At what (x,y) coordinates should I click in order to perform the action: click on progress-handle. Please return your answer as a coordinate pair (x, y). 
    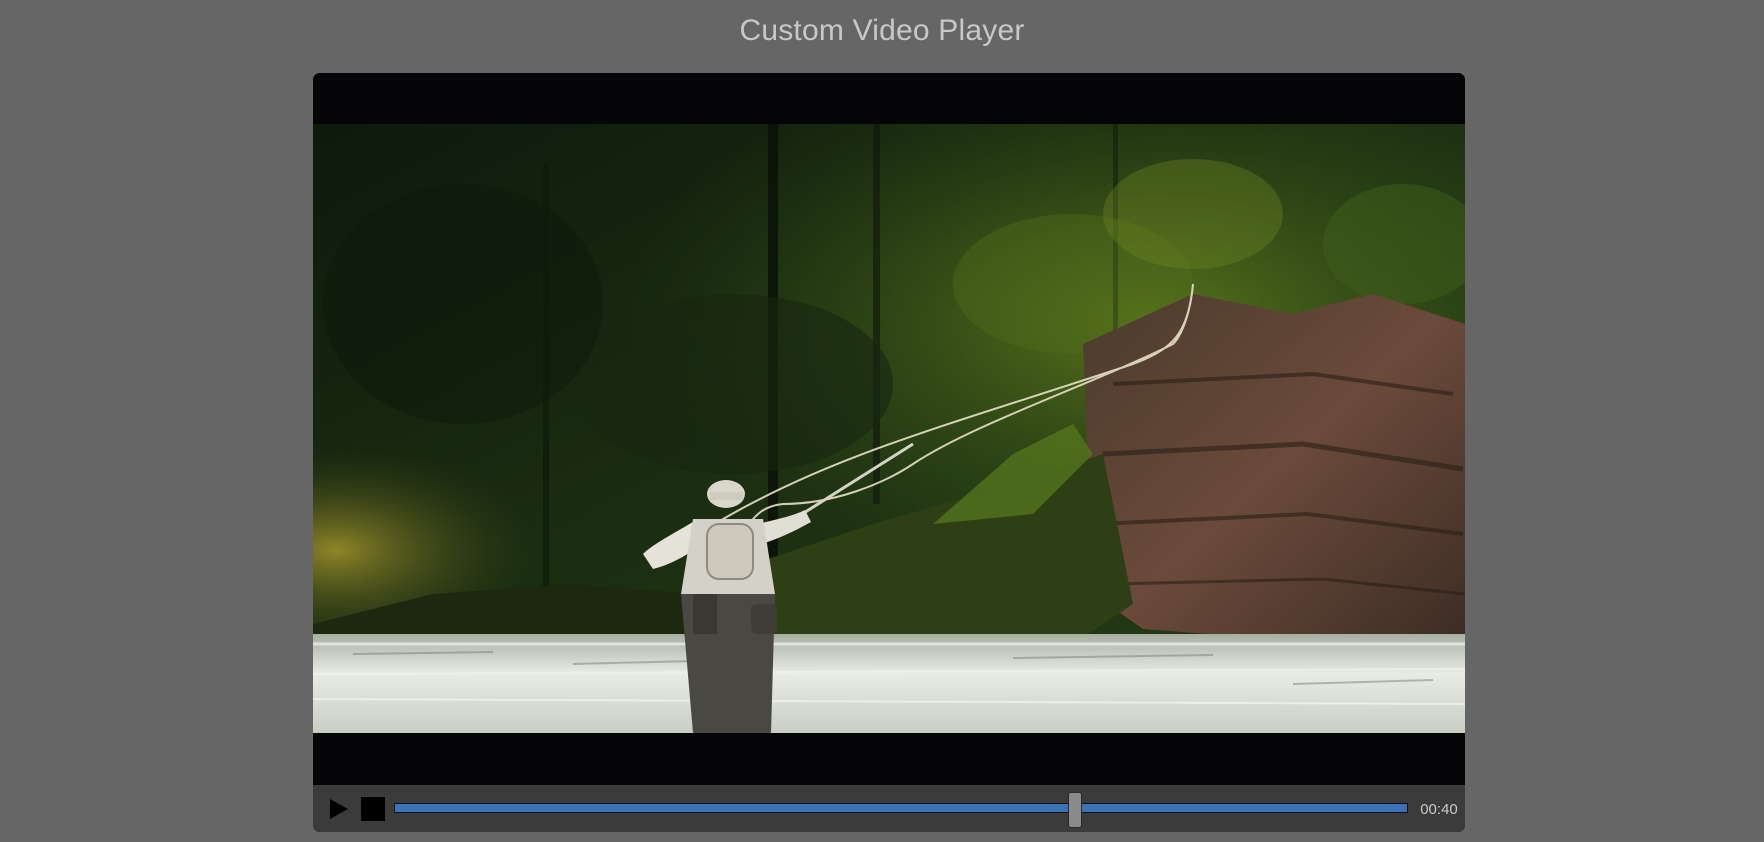
    Looking at the image, I should click on (1075, 810).